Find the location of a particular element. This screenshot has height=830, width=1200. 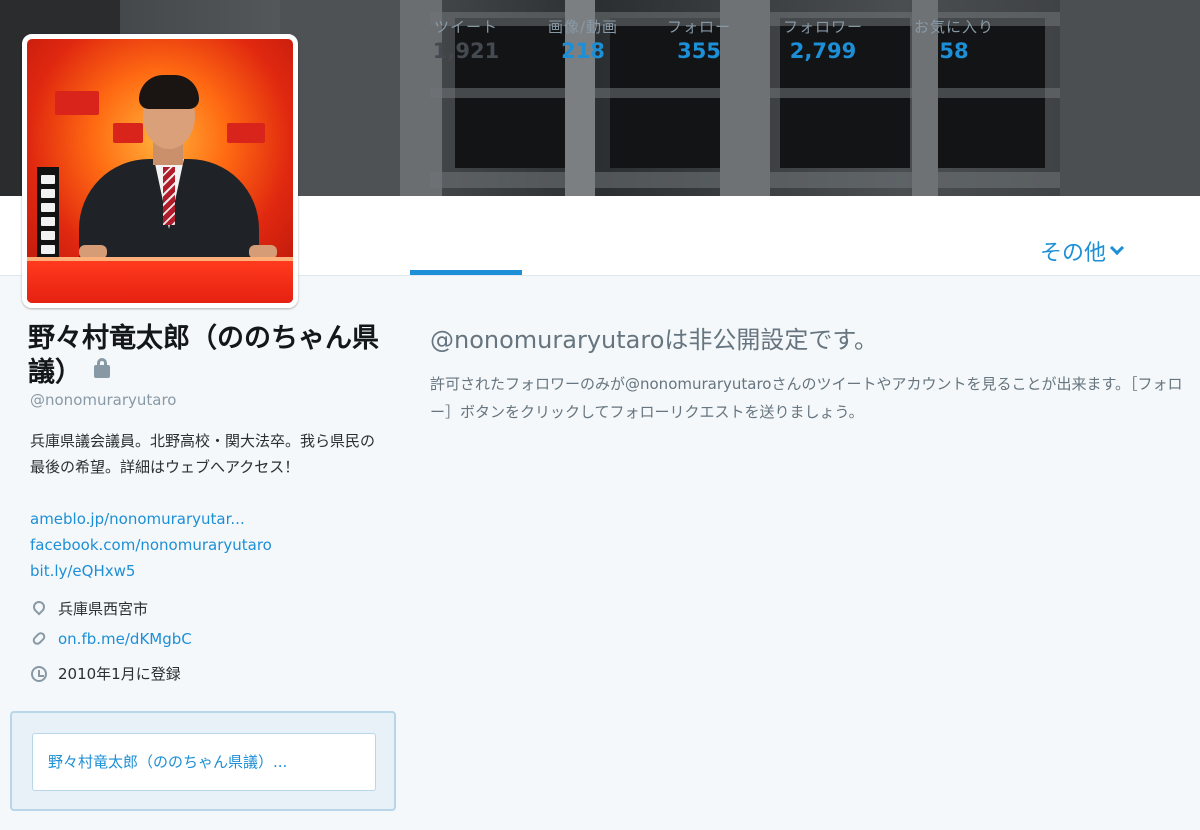

tab-favorites: お気に入り 58 is located at coordinates (954, 40).